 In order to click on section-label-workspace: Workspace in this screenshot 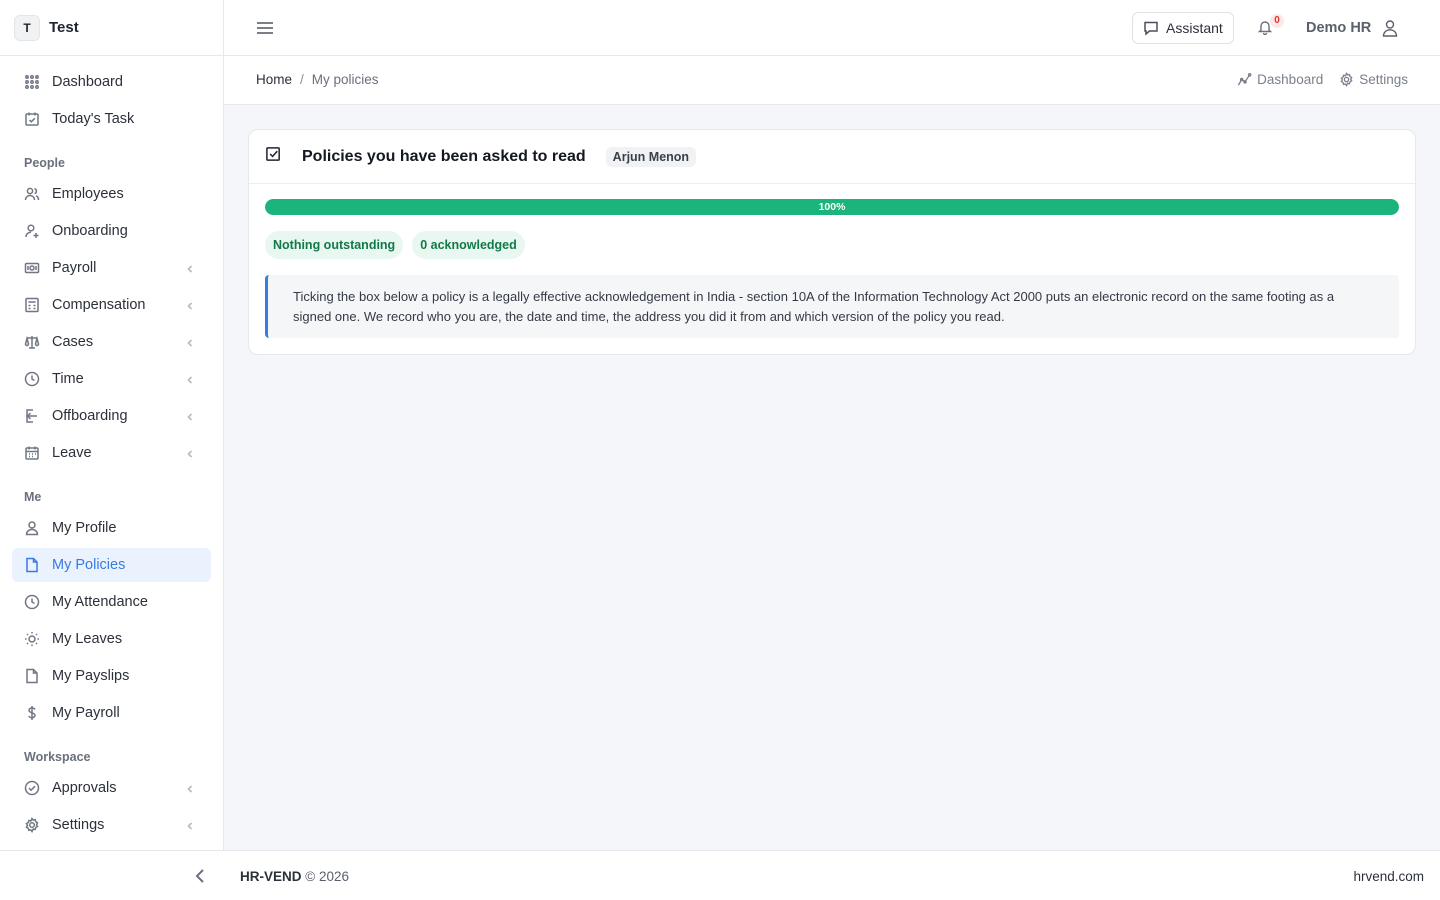, I will do `click(57, 757)`.